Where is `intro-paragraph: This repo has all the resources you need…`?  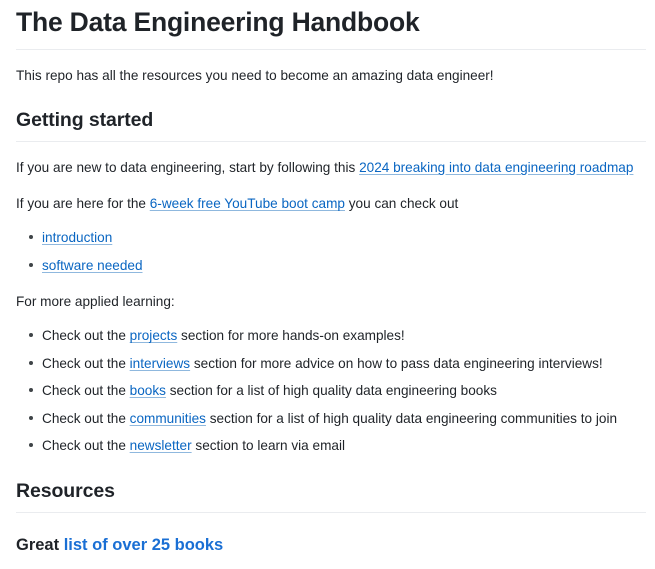
intro-paragraph: This repo has all the resources you need… is located at coordinates (255, 75).